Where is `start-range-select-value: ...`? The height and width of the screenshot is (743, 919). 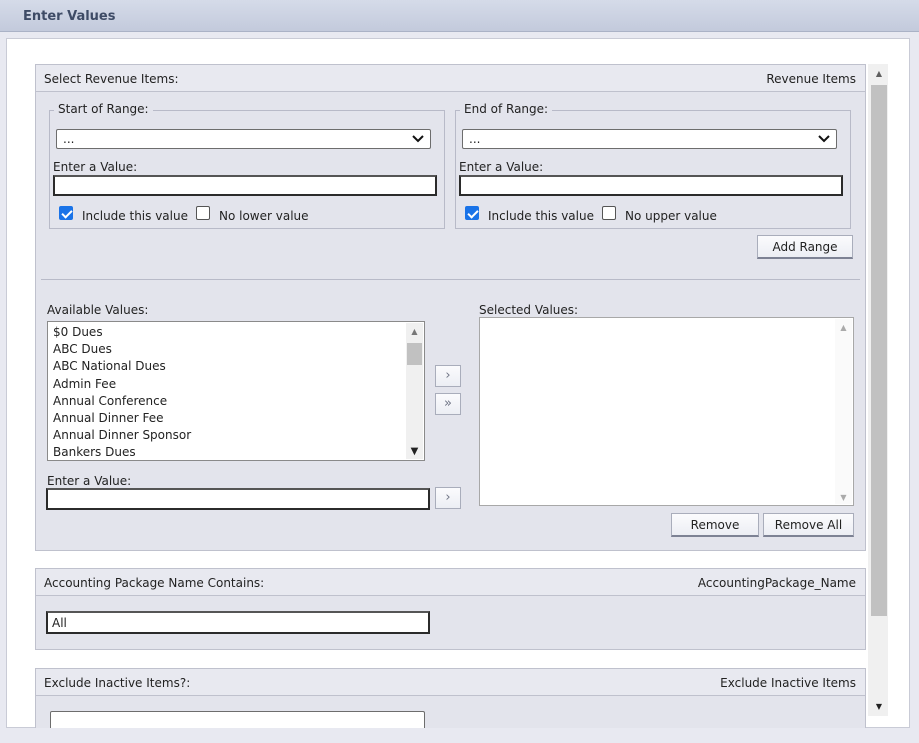
start-range-select-value: ... is located at coordinates (69, 139).